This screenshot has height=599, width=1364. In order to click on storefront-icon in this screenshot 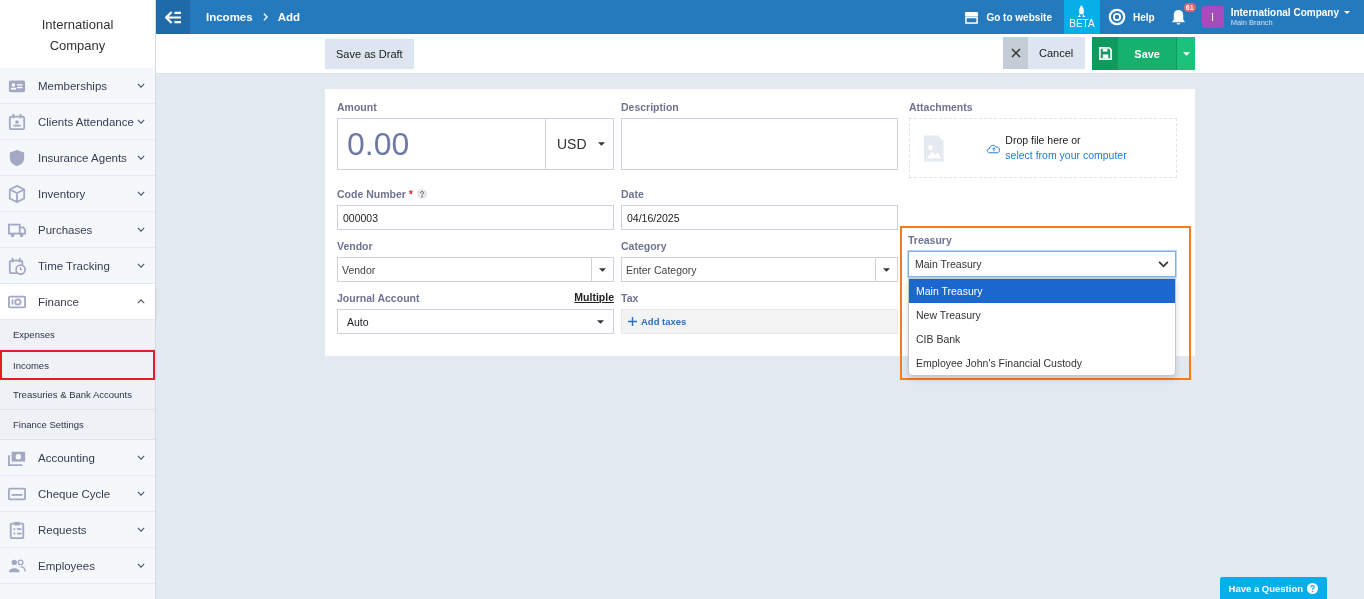, I will do `click(972, 17)`.